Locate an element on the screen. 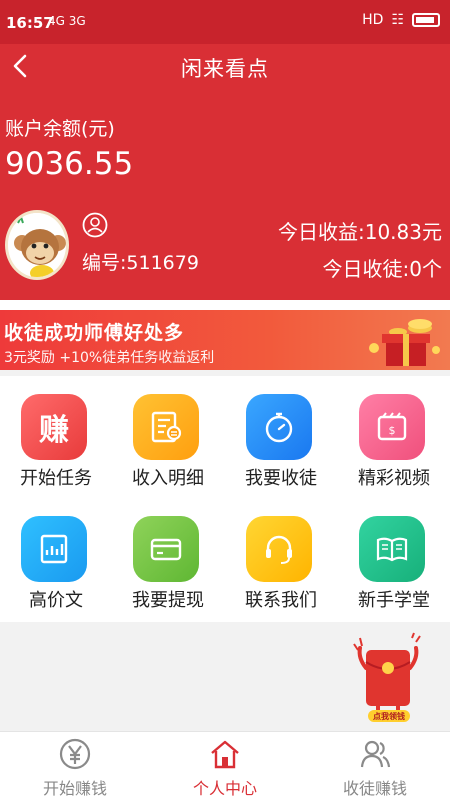  grid-item-video: $ 精彩视频 is located at coordinates (394, 436).